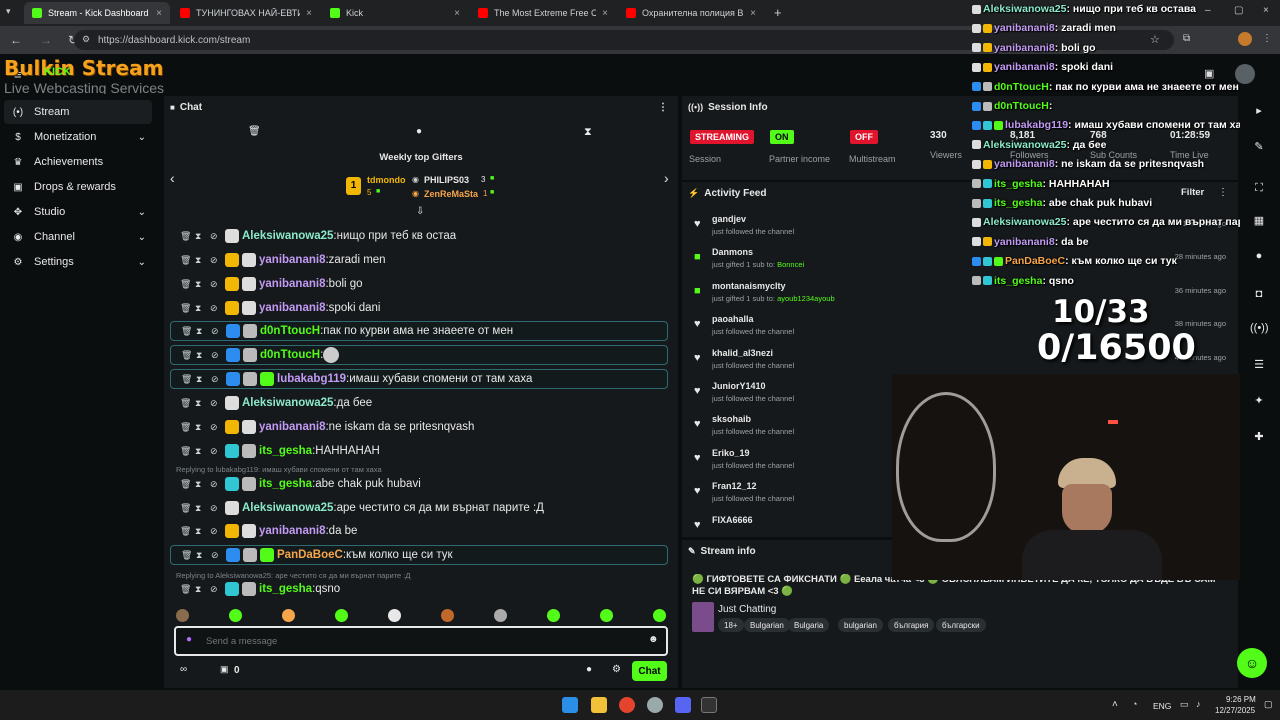  I want to click on chat-settings-gear-icon: ⚙, so click(616, 669).